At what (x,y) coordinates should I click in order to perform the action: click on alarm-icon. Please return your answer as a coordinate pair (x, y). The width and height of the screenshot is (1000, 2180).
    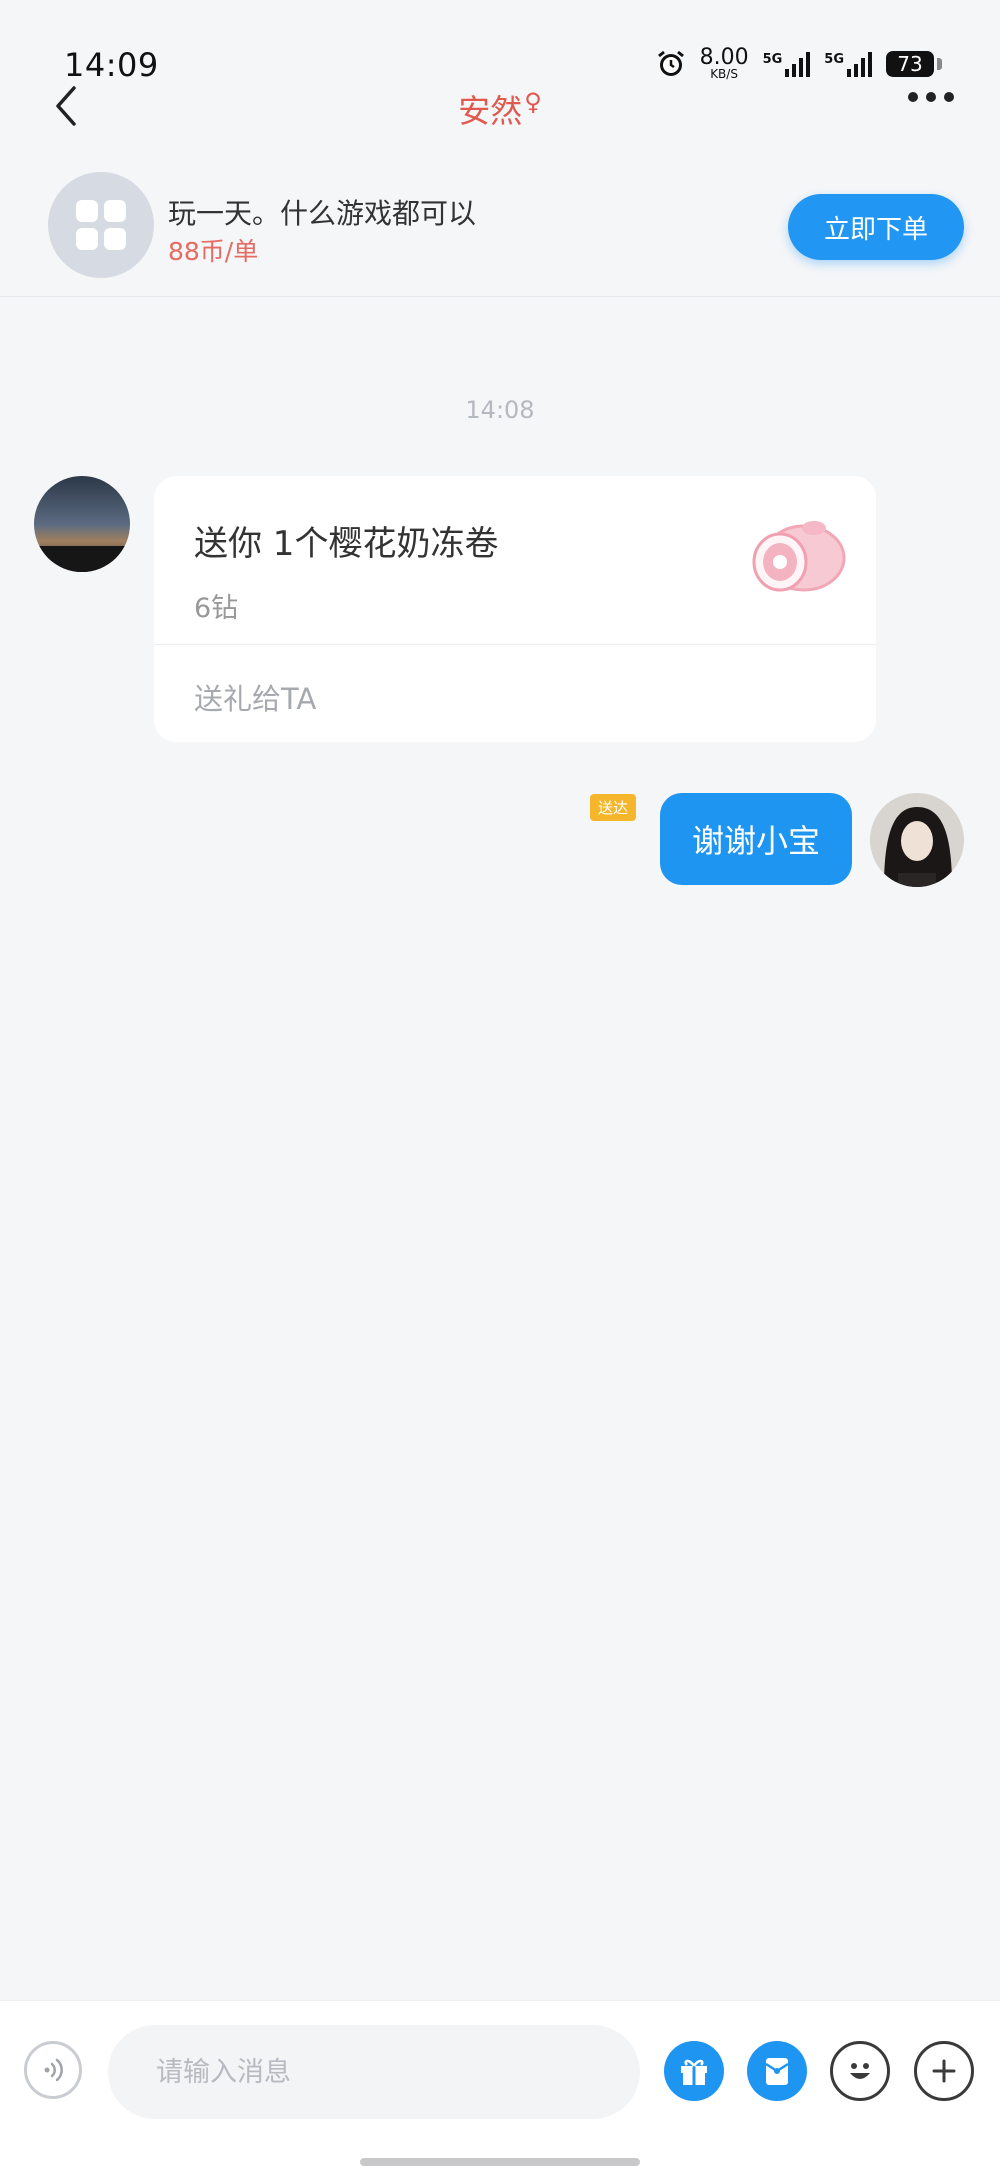
    Looking at the image, I should click on (670, 63).